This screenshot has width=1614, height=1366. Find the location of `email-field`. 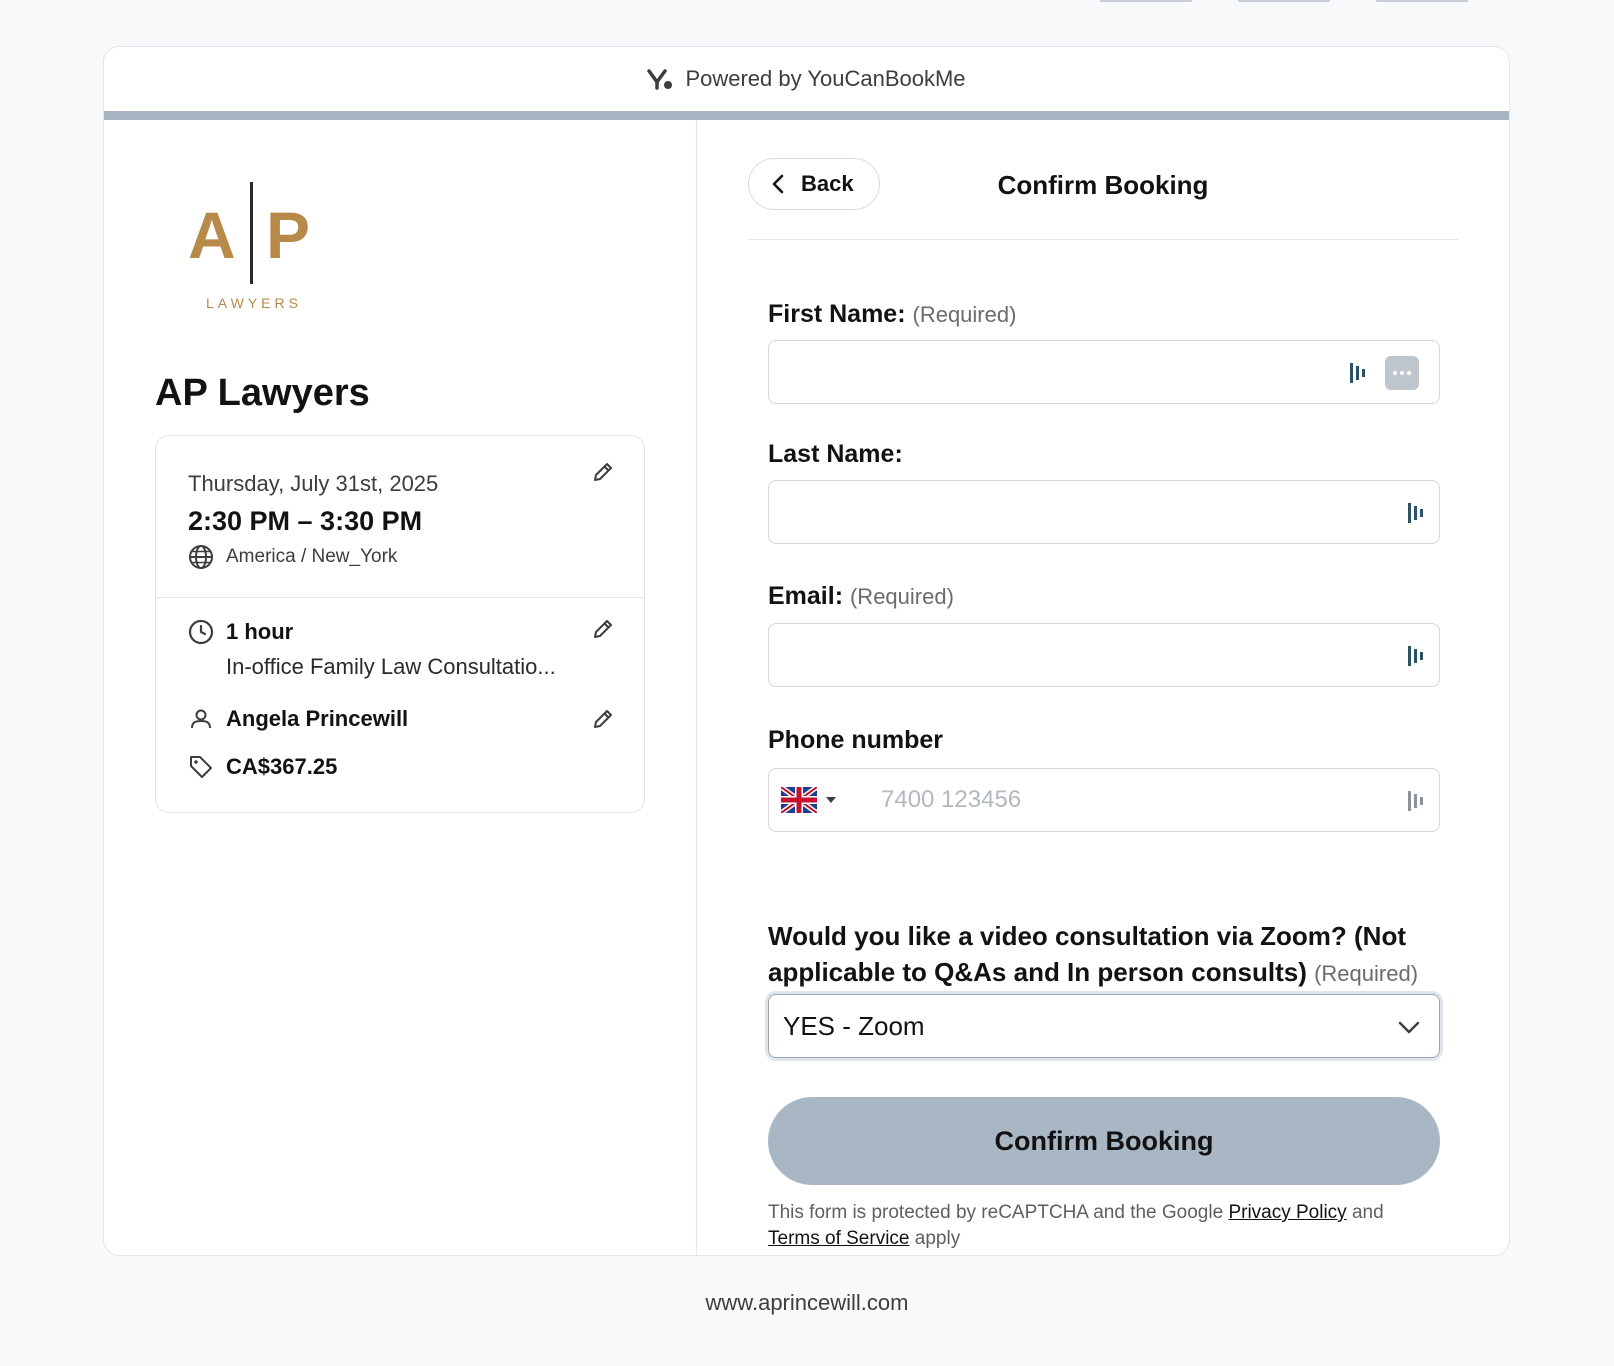

email-field is located at coordinates (1104, 655).